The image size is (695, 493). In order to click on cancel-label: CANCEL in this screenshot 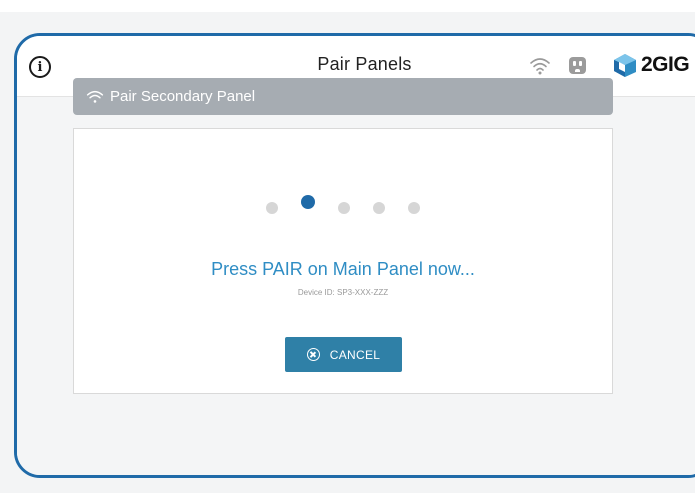, I will do `click(355, 354)`.